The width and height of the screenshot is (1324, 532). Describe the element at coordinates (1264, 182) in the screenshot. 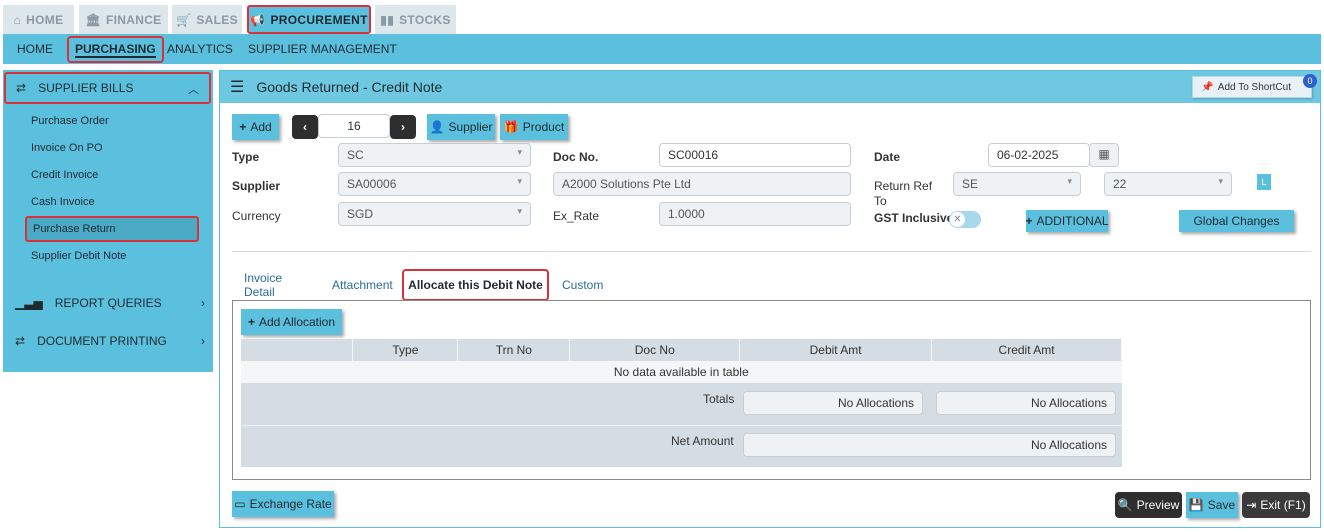

I see `l-badge: L` at that location.